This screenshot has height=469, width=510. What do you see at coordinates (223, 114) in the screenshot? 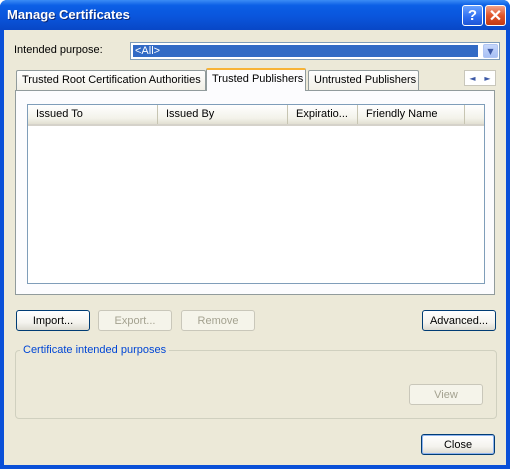
I see `column-issued-by: Issued By` at bounding box center [223, 114].